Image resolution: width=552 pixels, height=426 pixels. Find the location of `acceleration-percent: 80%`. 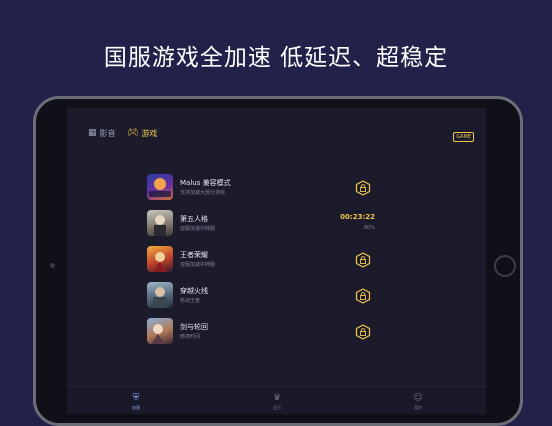

acceleration-percent: 80% is located at coordinates (369, 228).